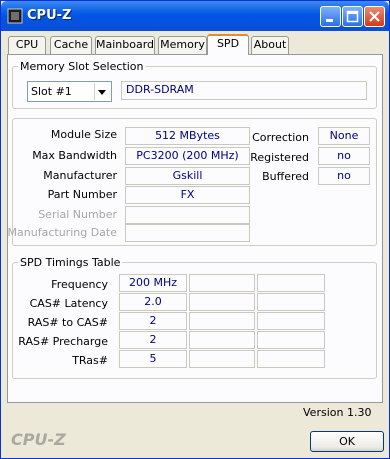 This screenshot has height=459, width=390. What do you see at coordinates (153, 302) in the screenshot?
I see `timing-value-cas-latency: 2.0` at bounding box center [153, 302].